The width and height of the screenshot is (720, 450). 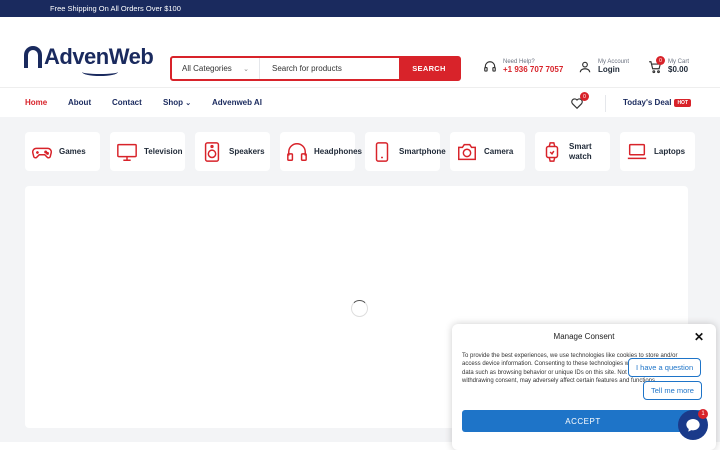 I want to click on top-promo-bar: Free Shipping On All Orders Over $100, so click(x=360, y=8).